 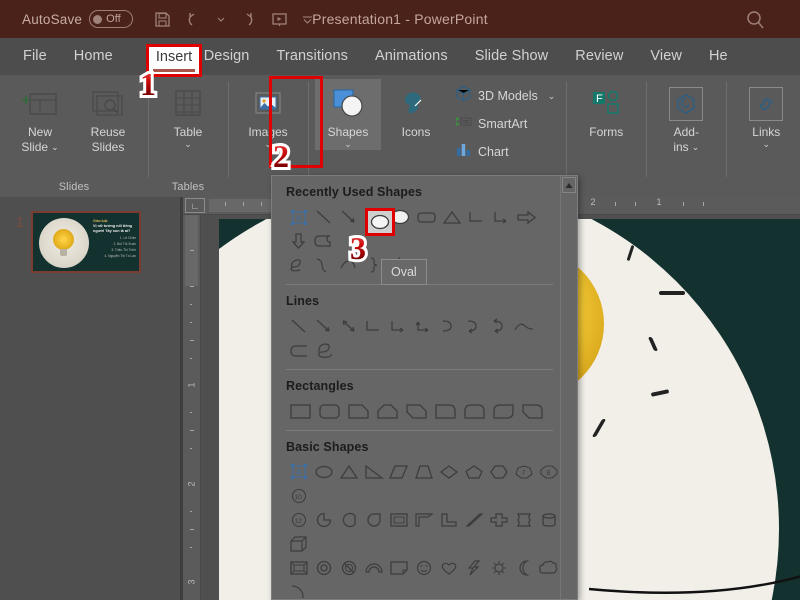 I want to click on shape-dodecagon: 12, so click(x=298, y=520).